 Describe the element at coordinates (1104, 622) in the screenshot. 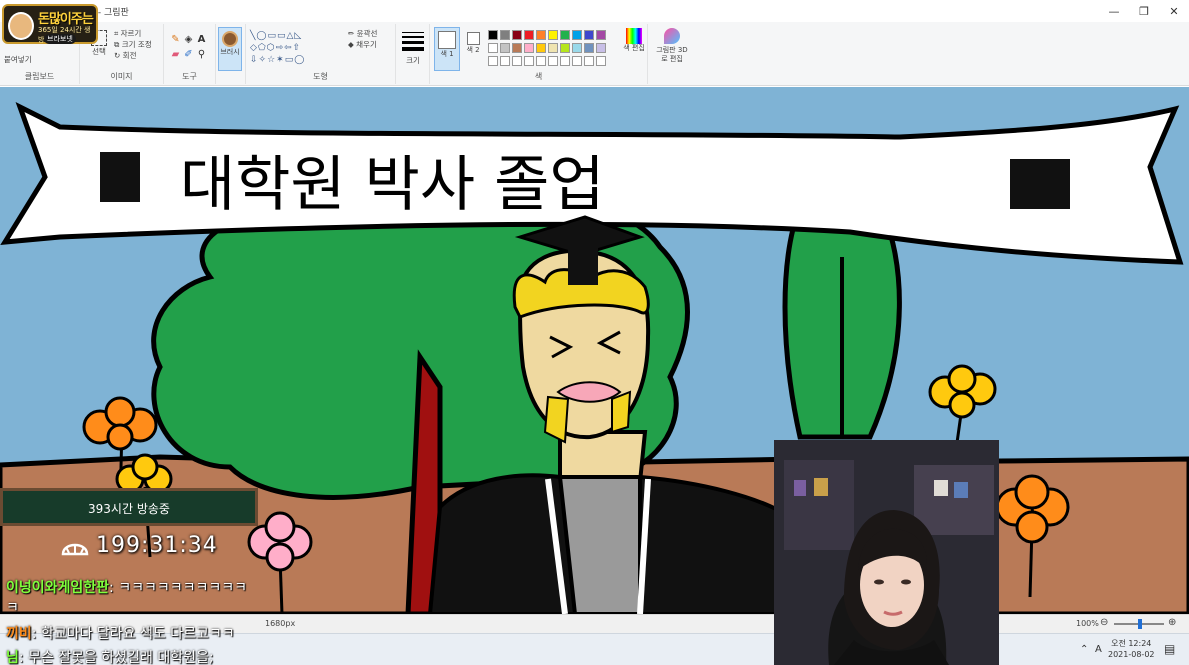

I see `zoom-out-button: ⊖` at that location.